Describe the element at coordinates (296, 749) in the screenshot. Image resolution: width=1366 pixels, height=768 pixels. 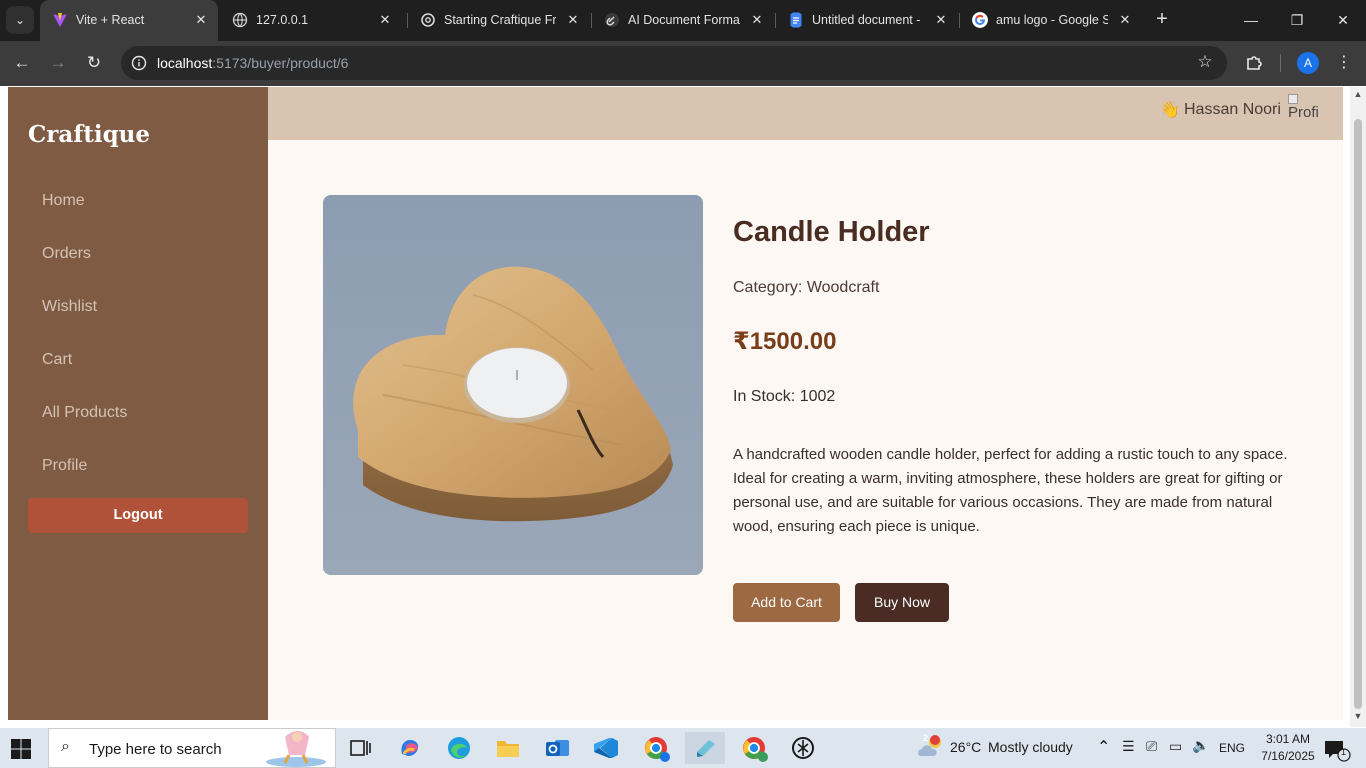
I see `search-highlight-doodle-icon` at that location.